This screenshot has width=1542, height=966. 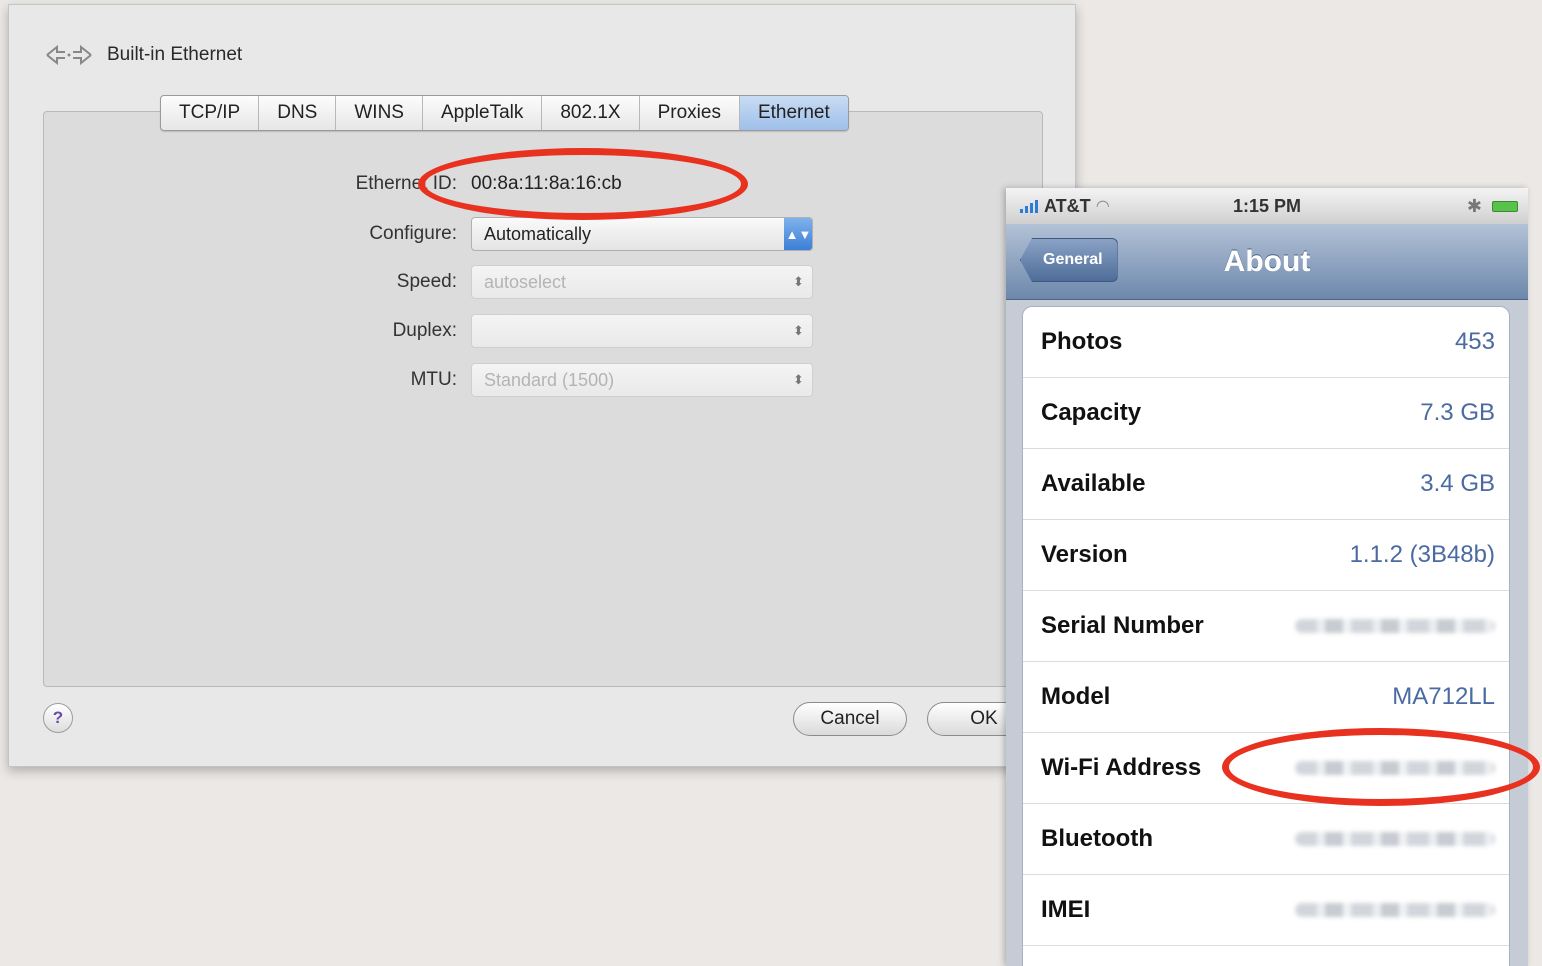 What do you see at coordinates (379, 113) in the screenshot?
I see `tab-wins: WINS` at bounding box center [379, 113].